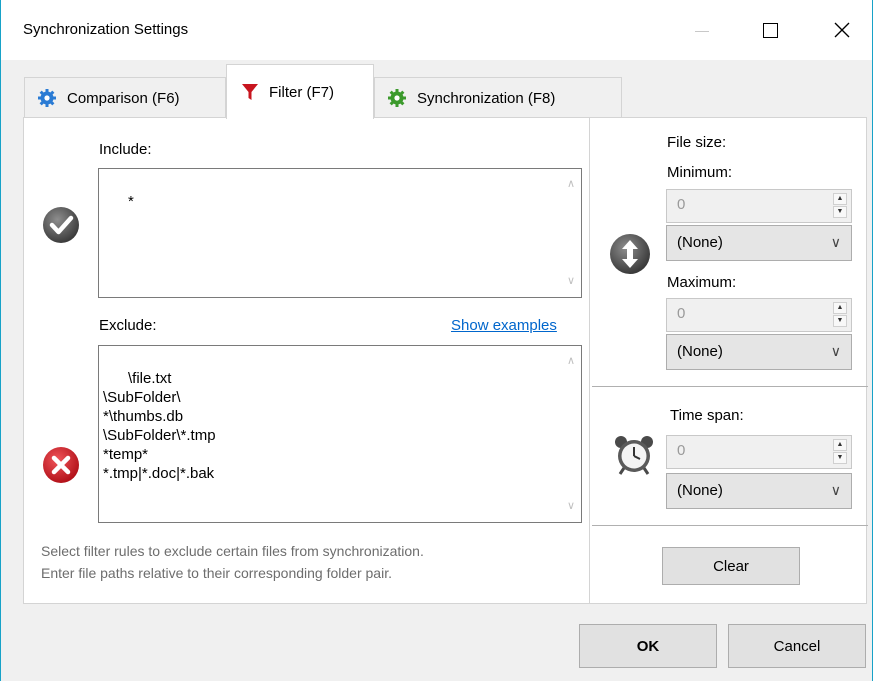 This screenshot has width=873, height=681. I want to click on maximum-size-spinner: 0 ▲ ▼, so click(759, 315).